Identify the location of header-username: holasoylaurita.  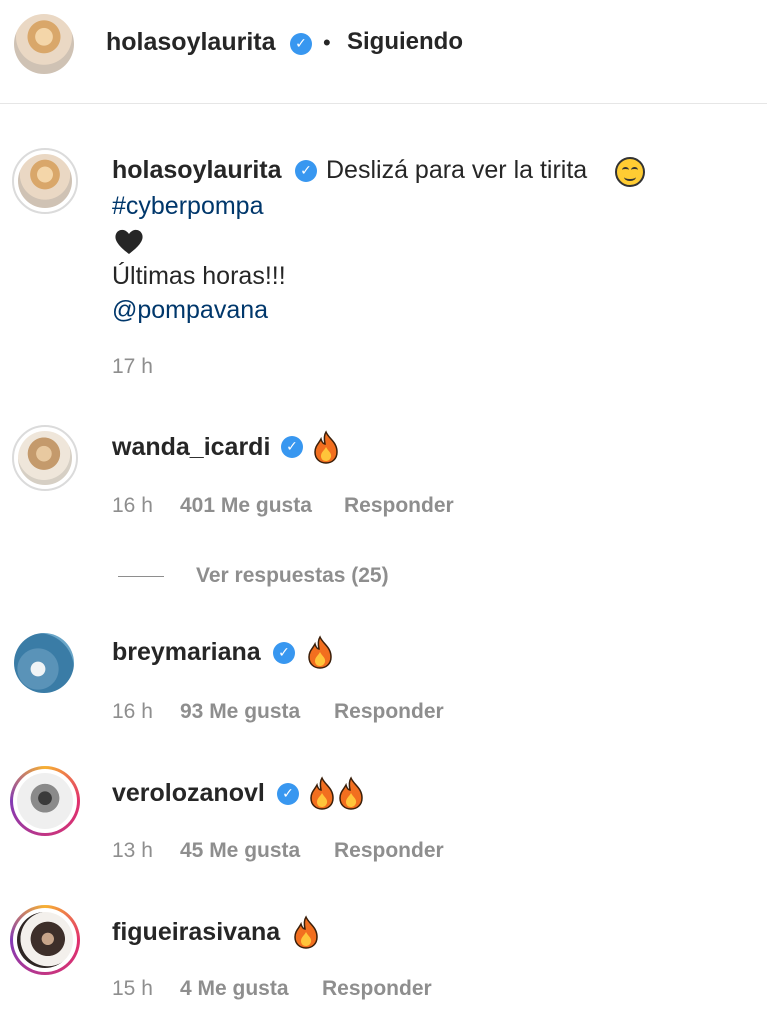
(191, 42).